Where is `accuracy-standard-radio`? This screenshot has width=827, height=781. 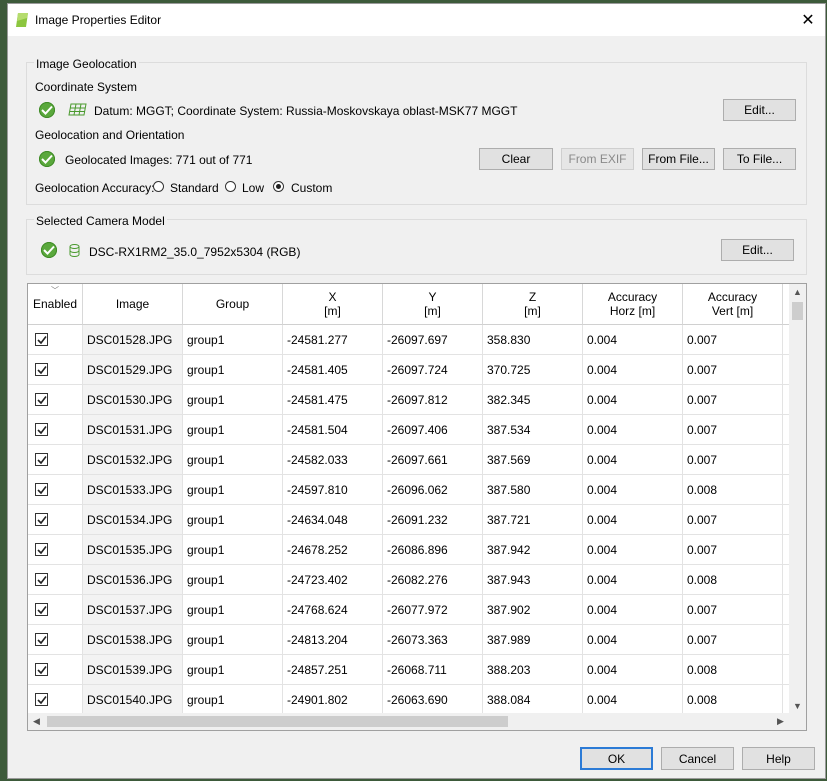 accuracy-standard-radio is located at coordinates (158, 186).